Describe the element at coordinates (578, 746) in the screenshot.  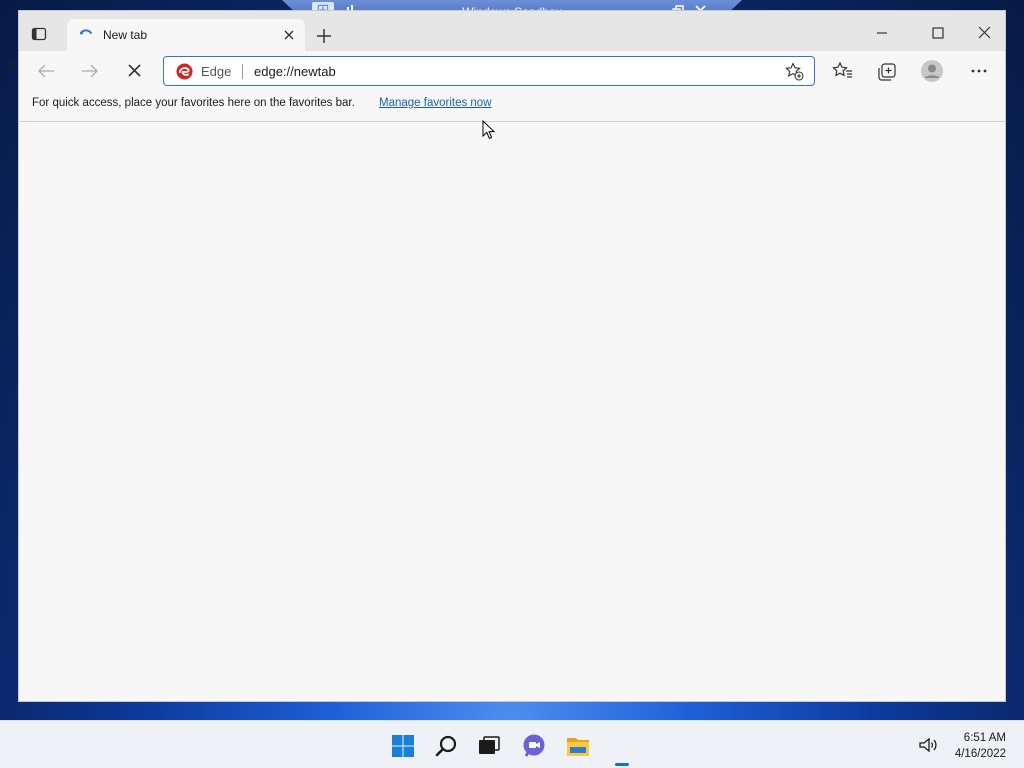
I see `file-explorer-icon` at that location.